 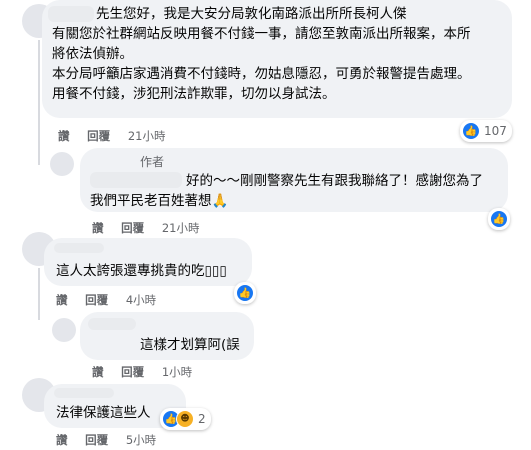 I want to click on reaction-summary: 👍 ☻ 2, so click(x=185, y=419).